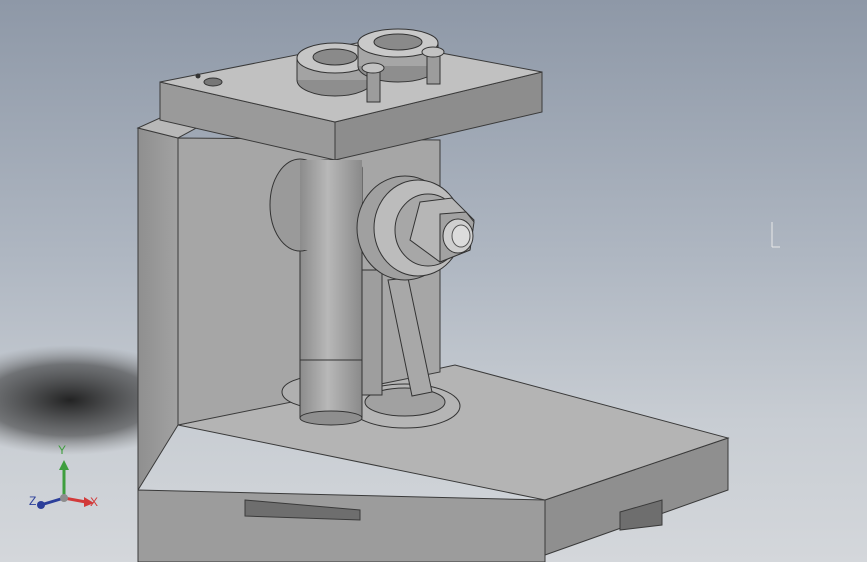 This screenshot has height=562, width=867. I want to click on cursor-marker-icon, so click(775, 235).